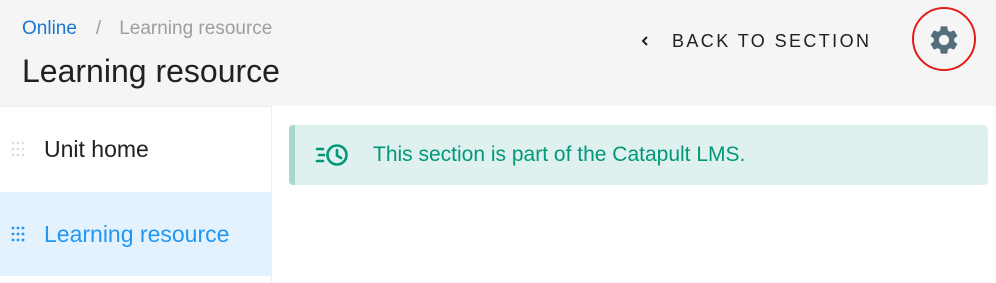 The image size is (996, 283). Describe the element at coordinates (49, 28) in the screenshot. I see `breadcrumb-link-online: Online` at that location.